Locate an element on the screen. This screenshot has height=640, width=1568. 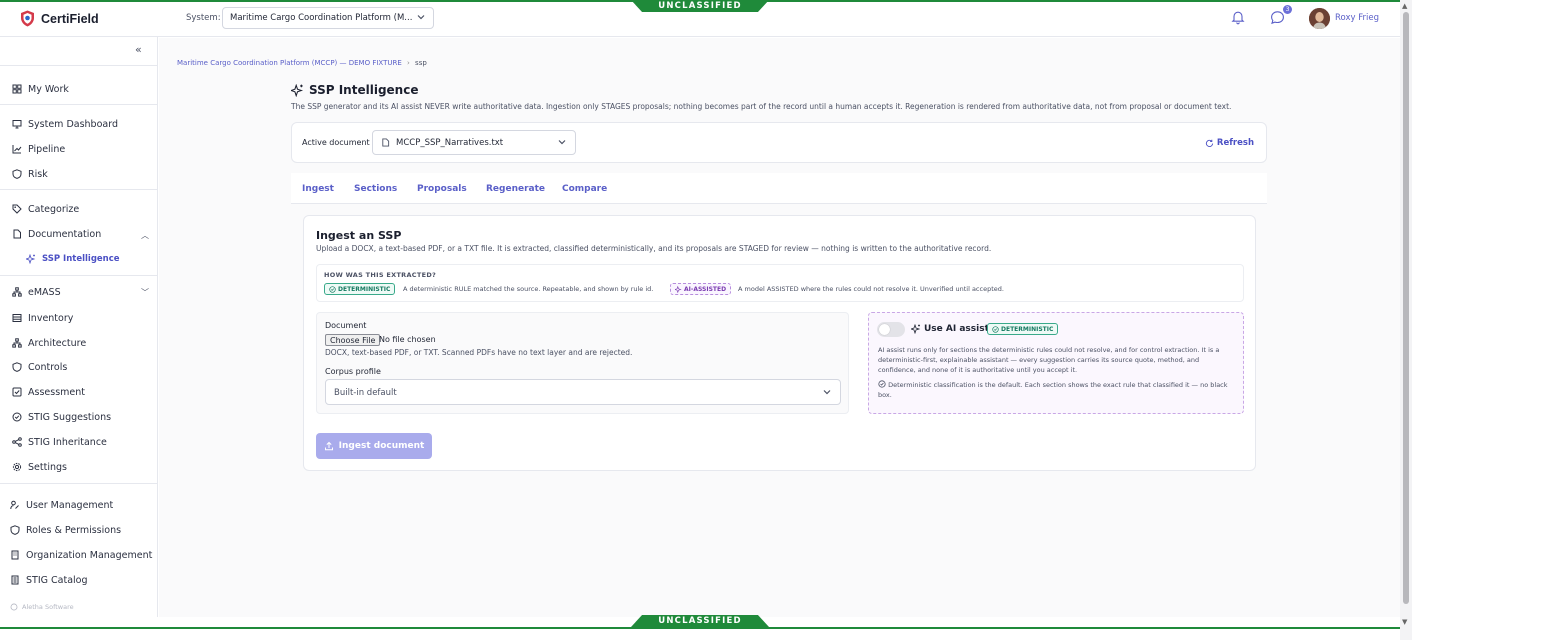
sidebar-item-risk: Risk is located at coordinates (30, 174).